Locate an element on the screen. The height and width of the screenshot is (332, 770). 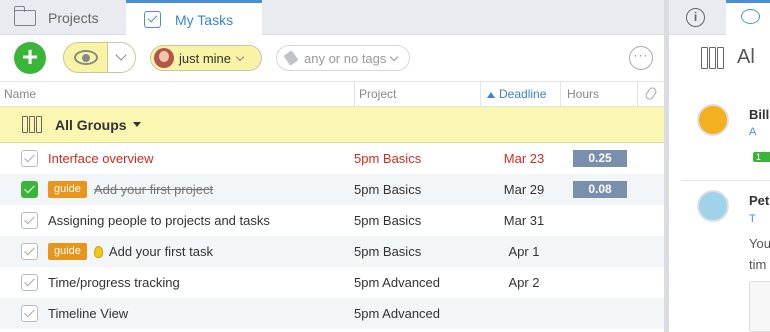
info-icon: i is located at coordinates (695, 17).